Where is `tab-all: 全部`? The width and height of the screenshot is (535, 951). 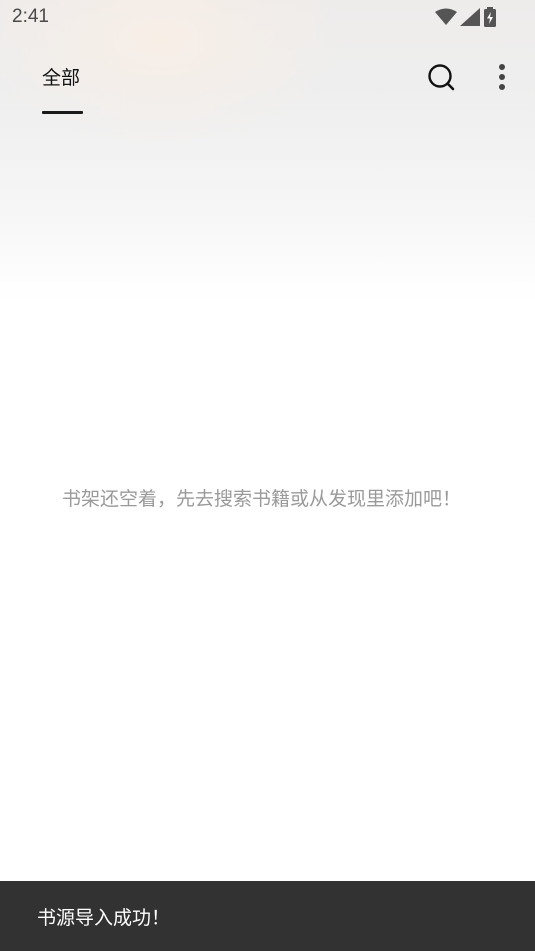
tab-all: 全部 is located at coordinates (61, 76).